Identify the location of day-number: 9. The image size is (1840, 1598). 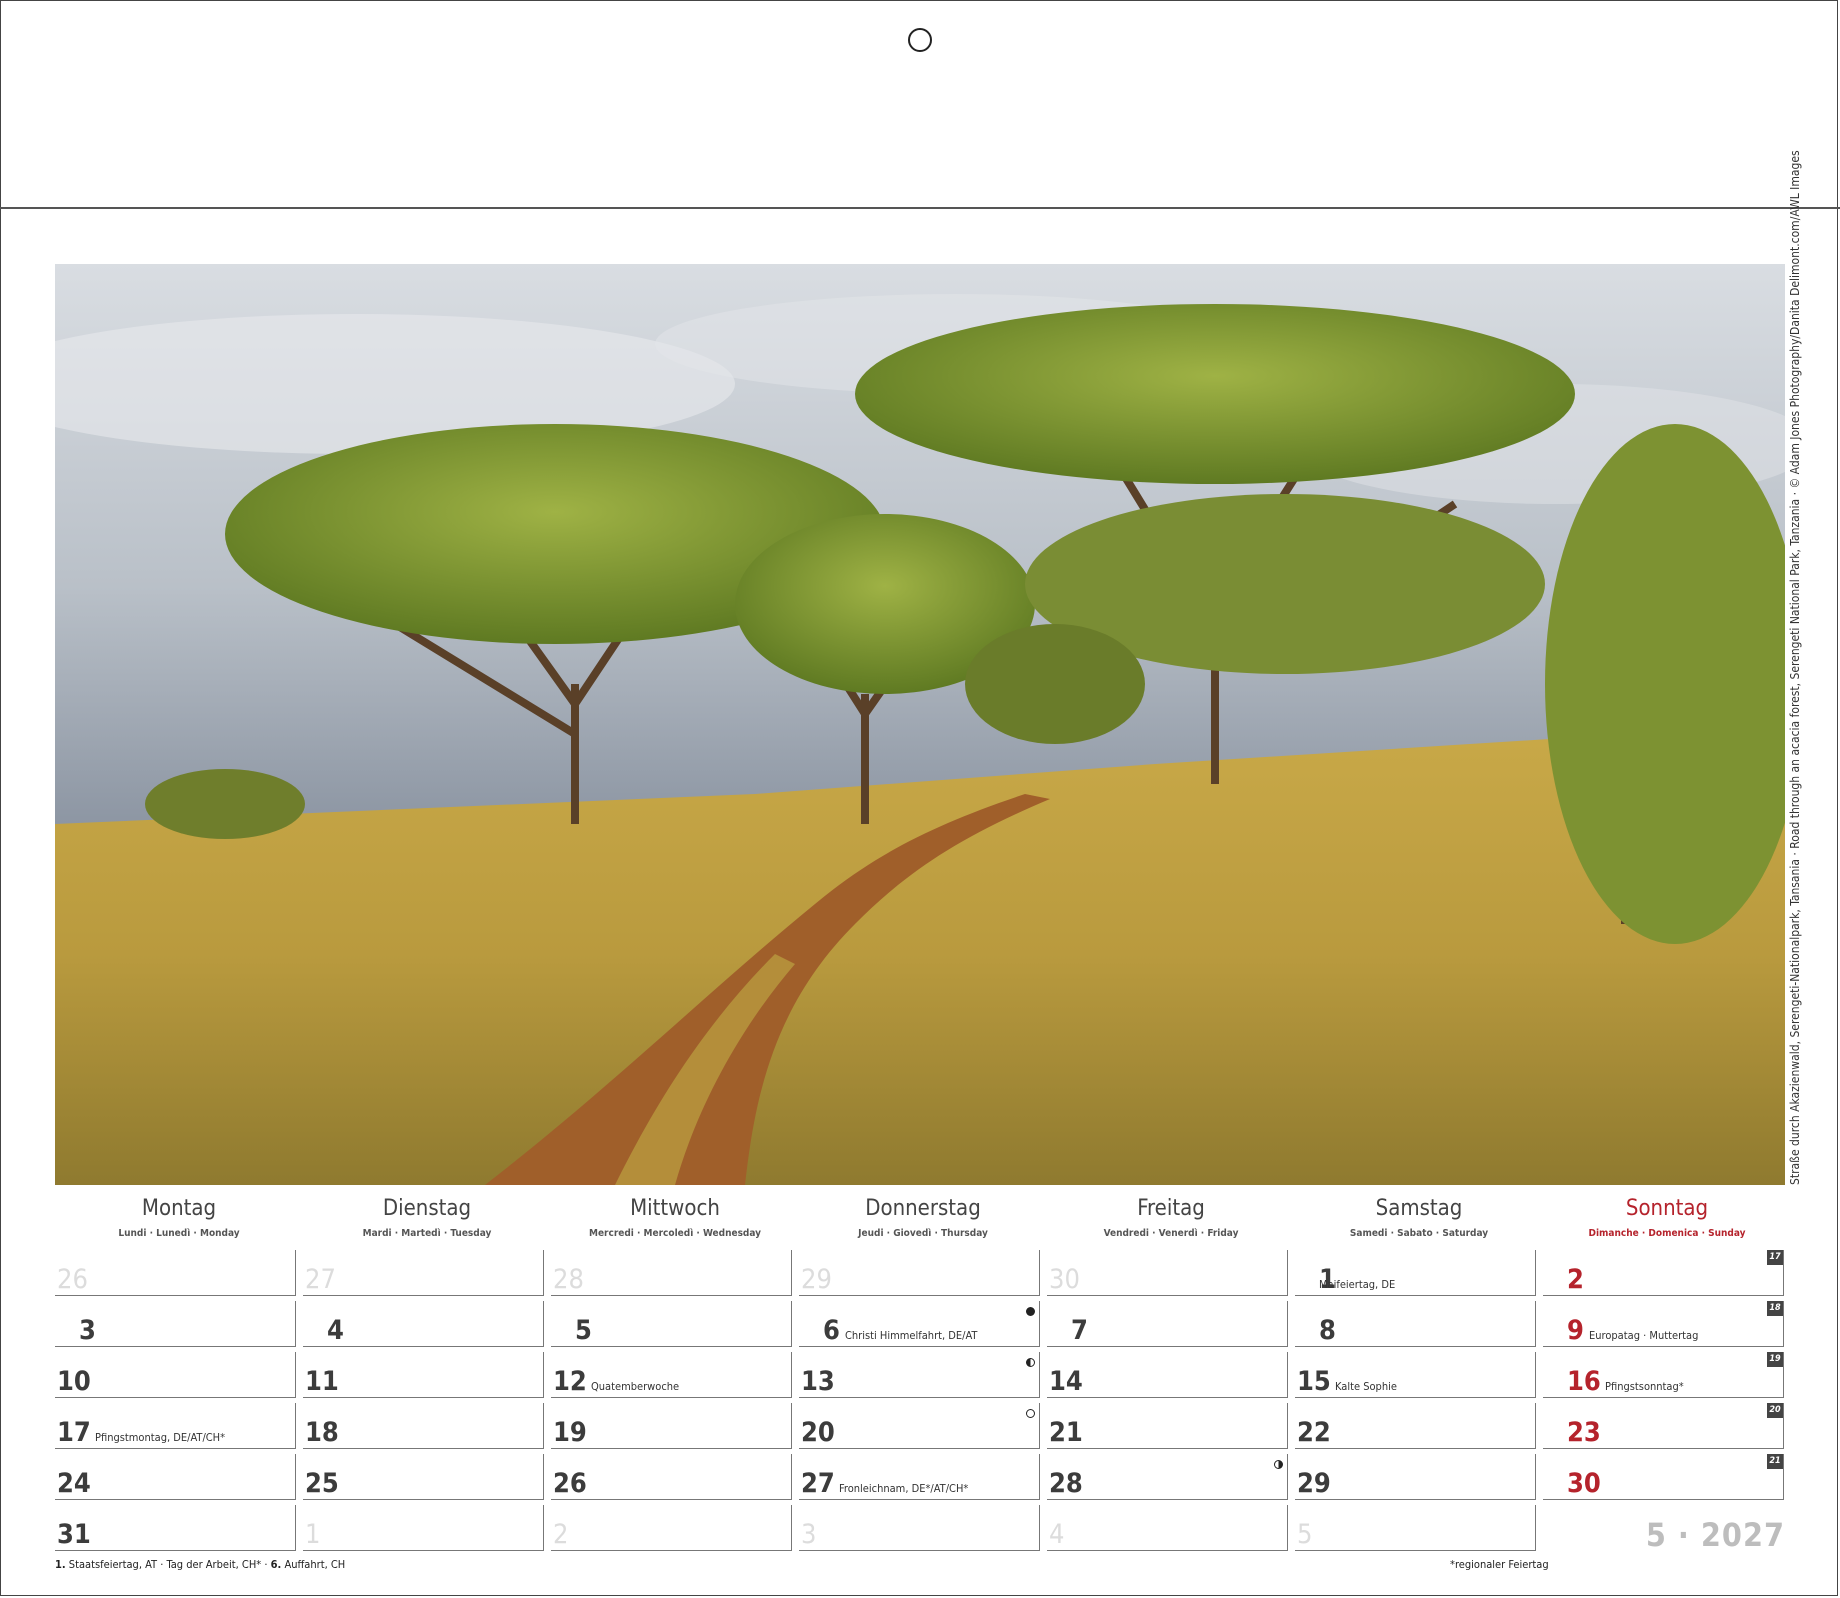
(1575, 1330).